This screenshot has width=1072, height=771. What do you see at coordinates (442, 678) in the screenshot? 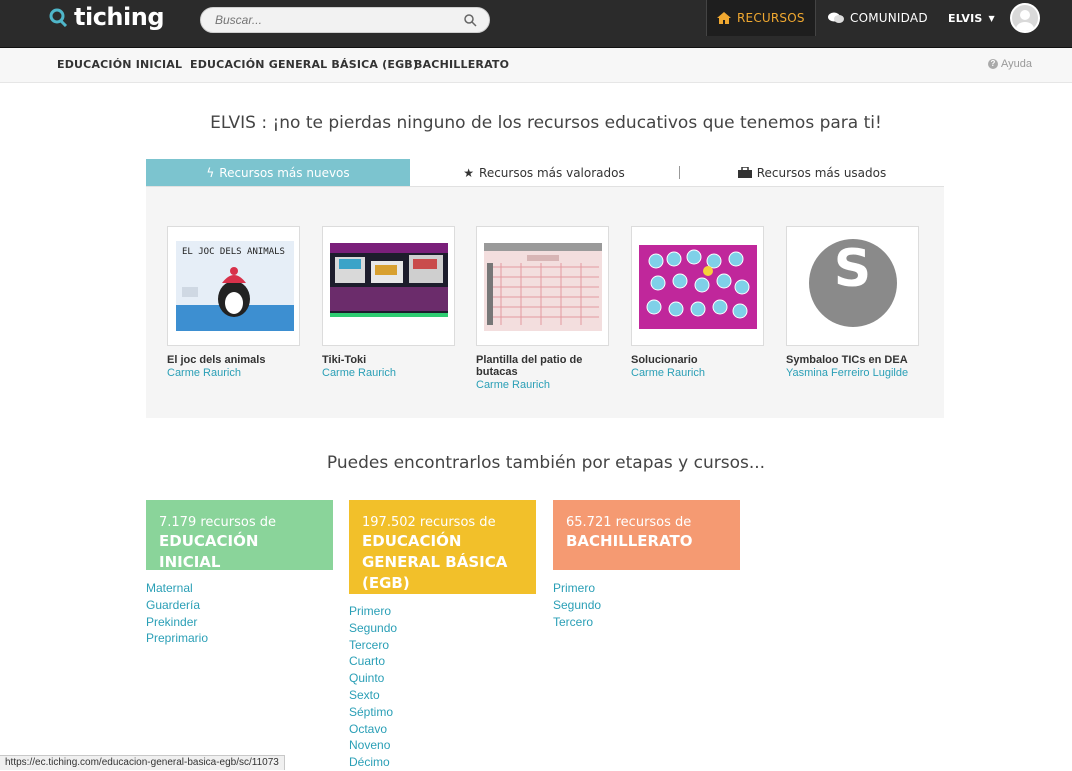
I see `course-link: Quinto` at bounding box center [442, 678].